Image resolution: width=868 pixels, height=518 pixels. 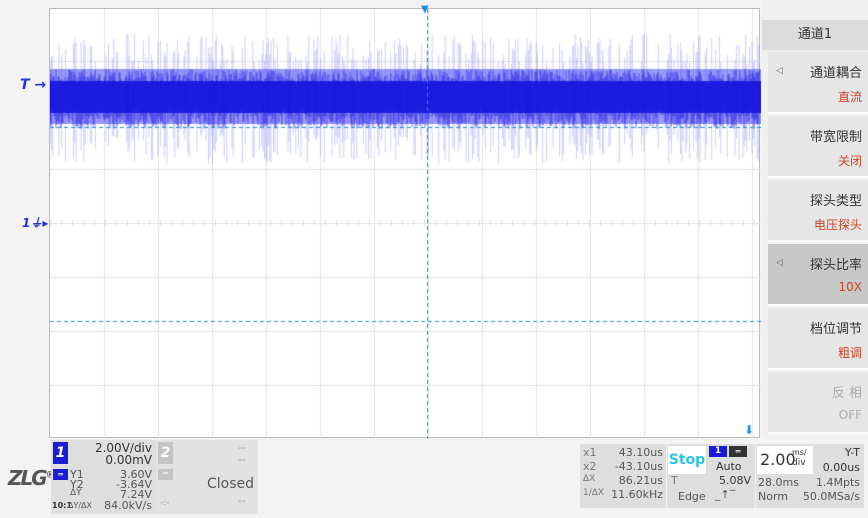 I want to click on horizontal-delay: 0.00us, so click(x=841, y=467).